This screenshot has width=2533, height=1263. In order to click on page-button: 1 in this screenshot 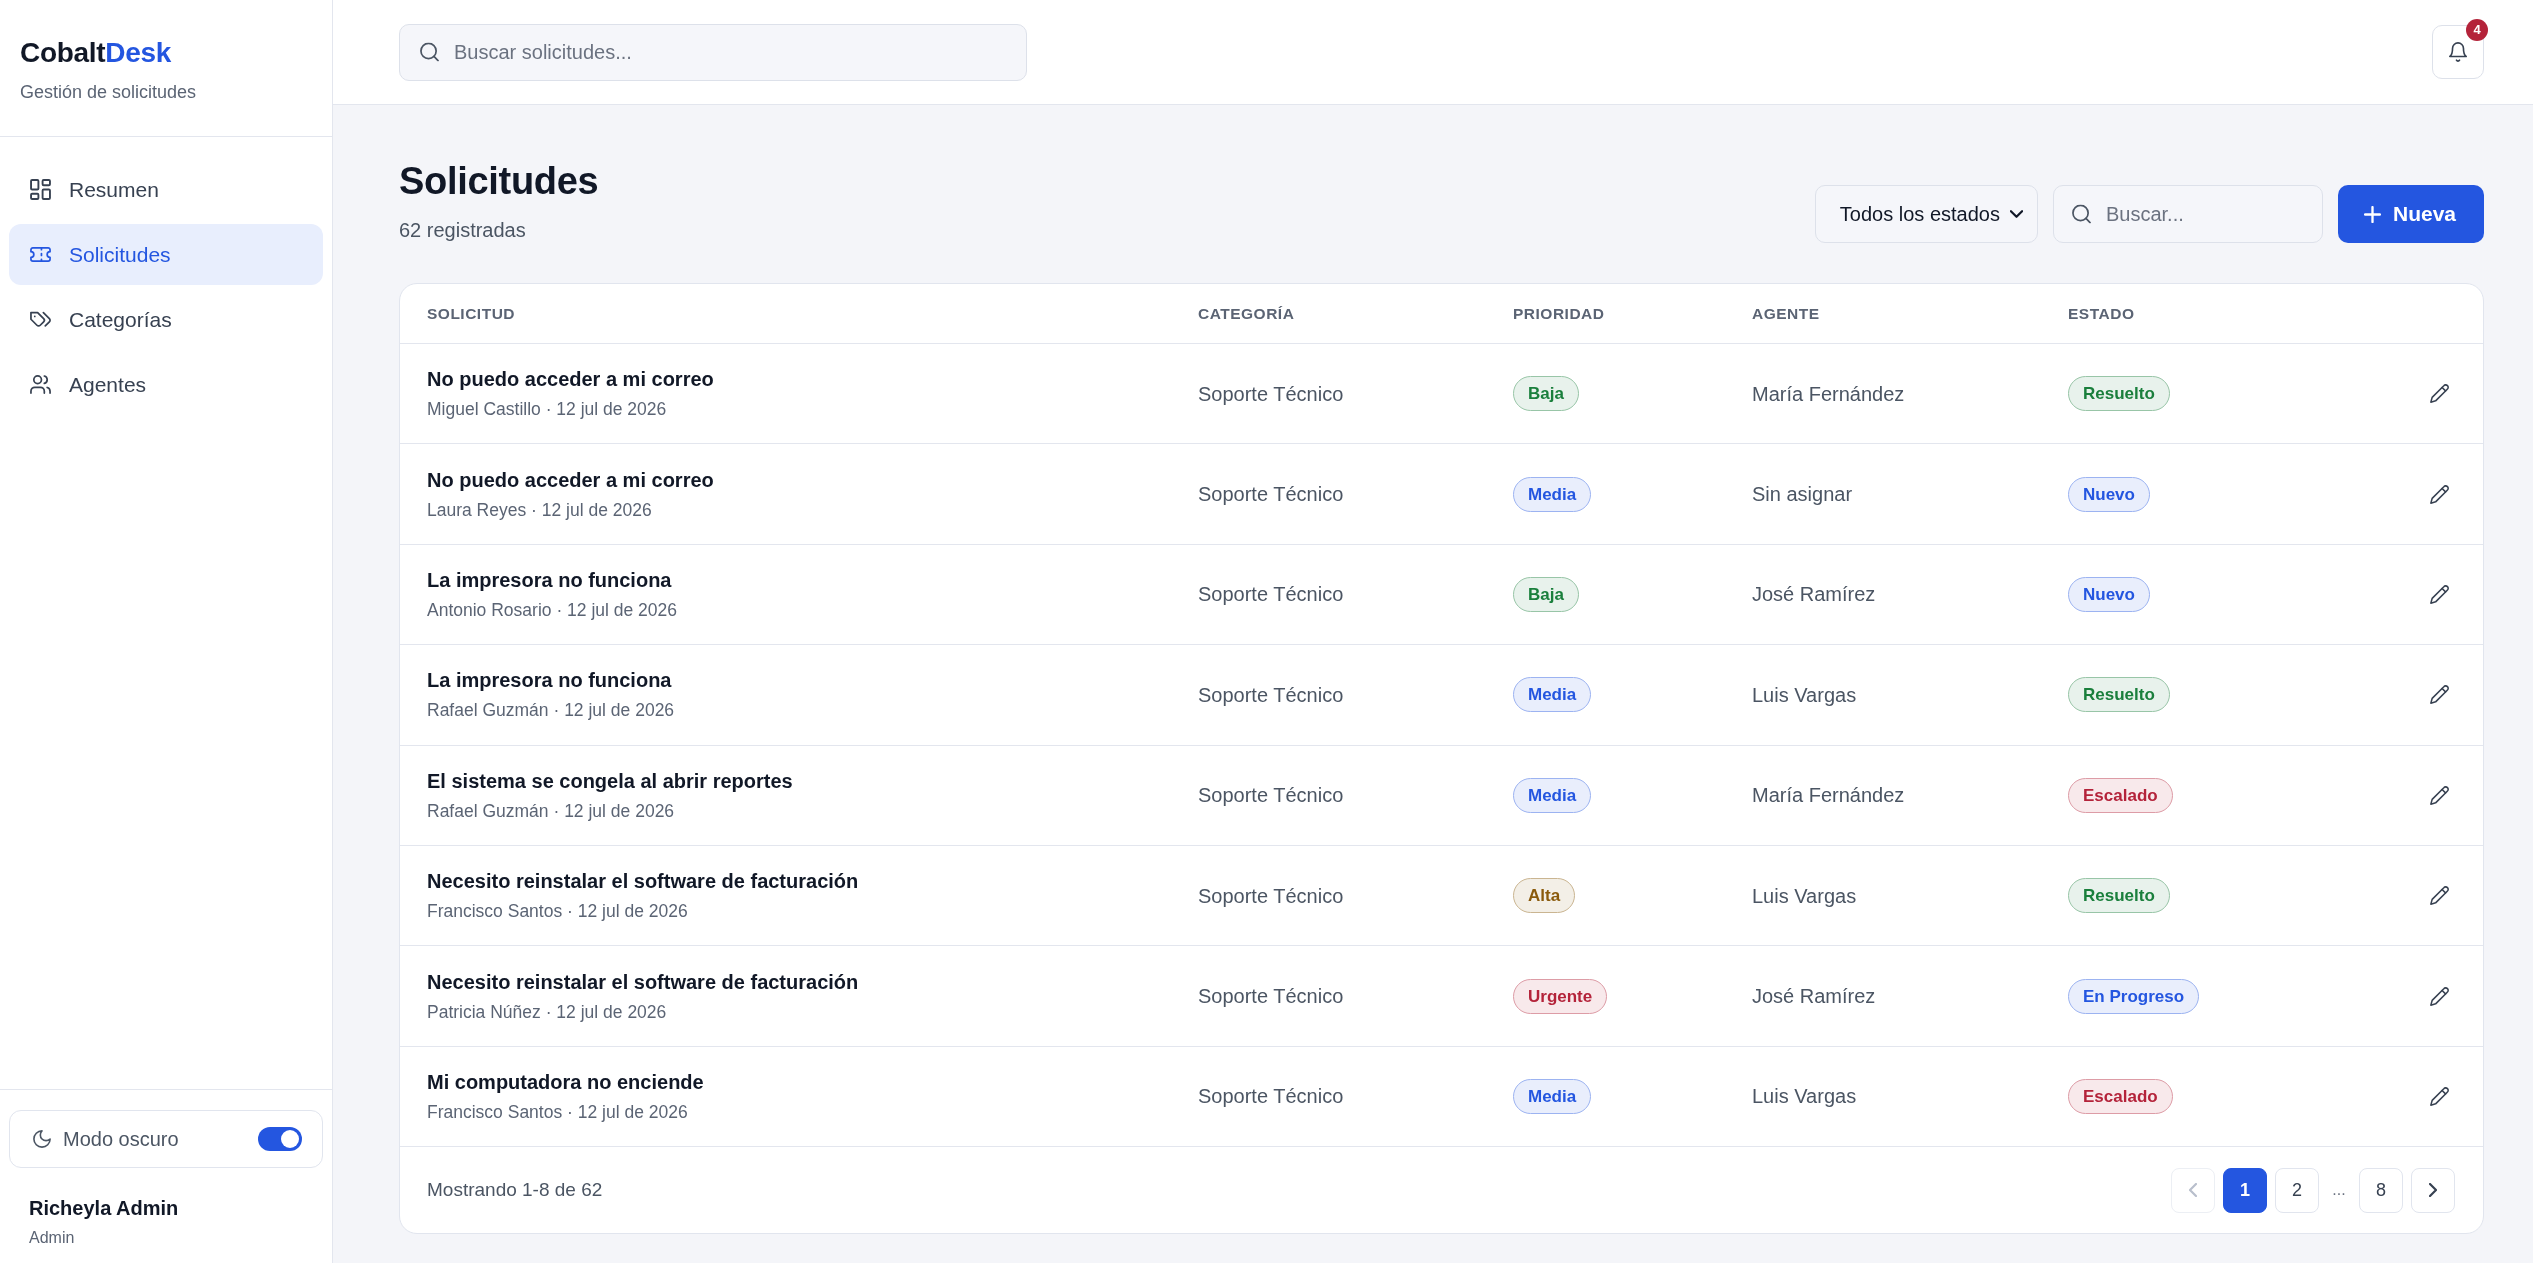, I will do `click(2245, 1190)`.